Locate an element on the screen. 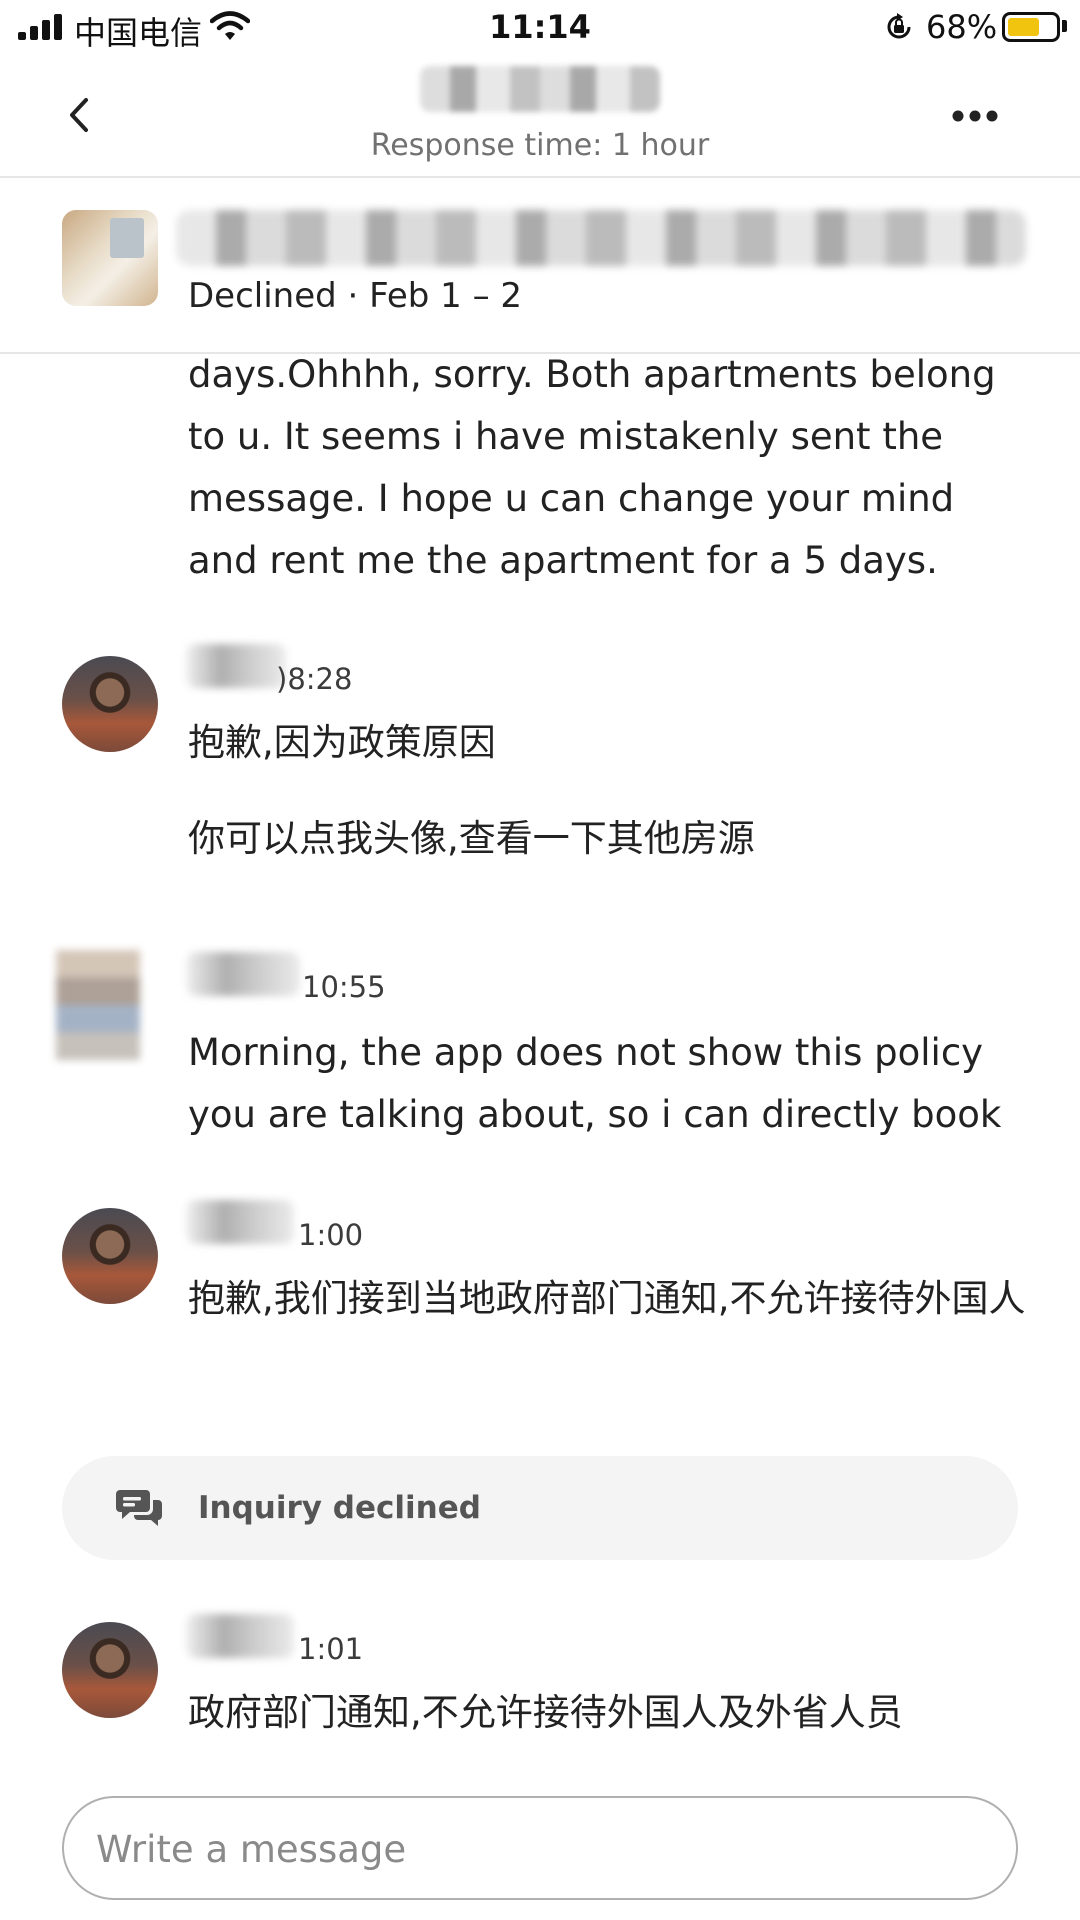 This screenshot has width=1080, height=1920. message-composer is located at coordinates (540, 1848).